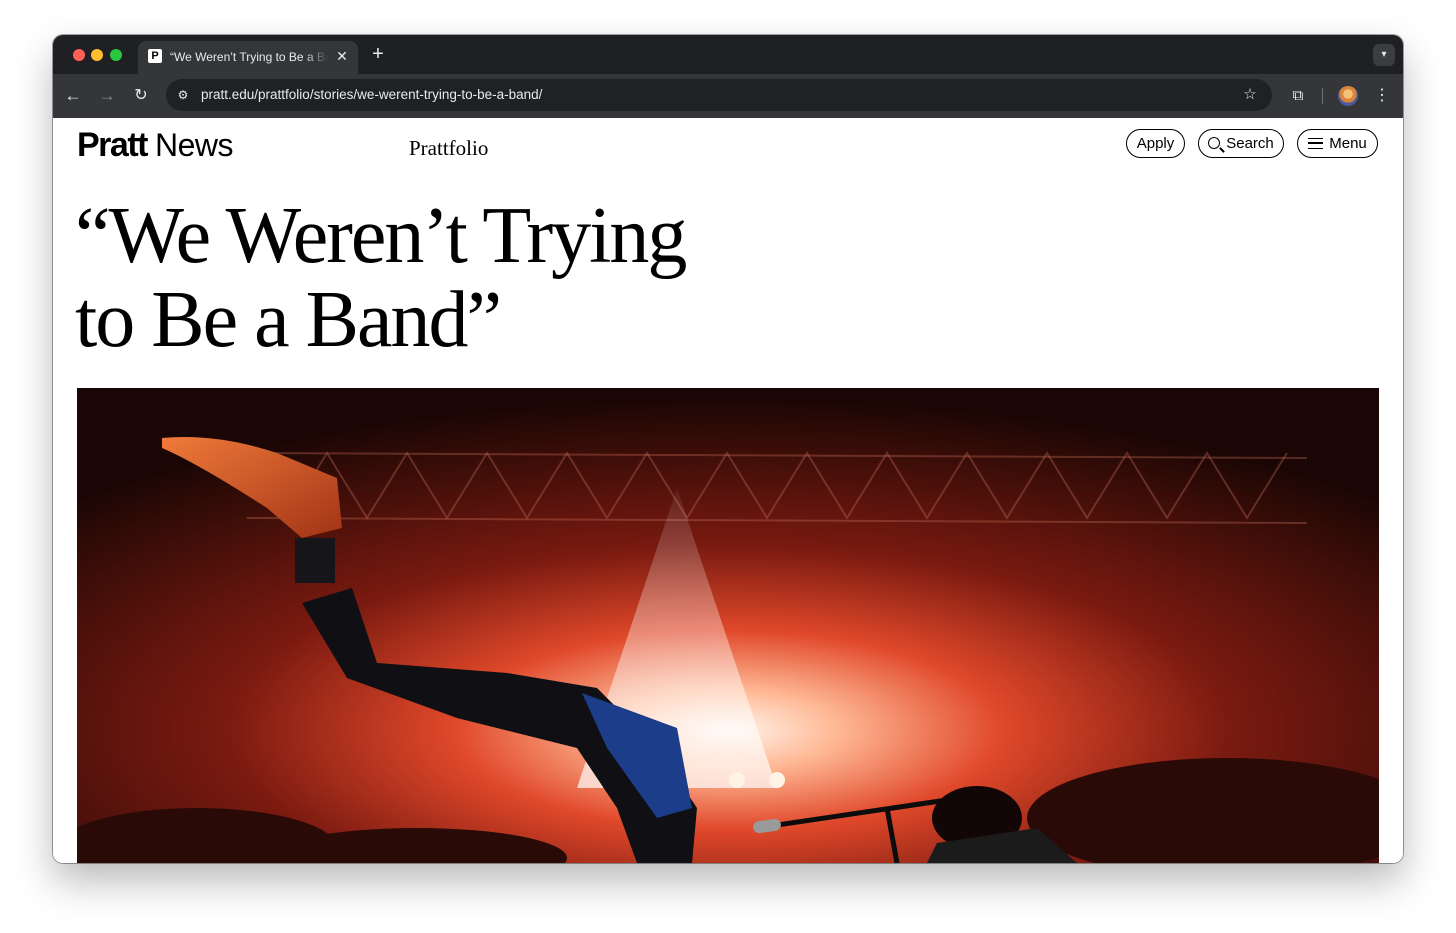  I want to click on star-icon: ☆, so click(1250, 95).